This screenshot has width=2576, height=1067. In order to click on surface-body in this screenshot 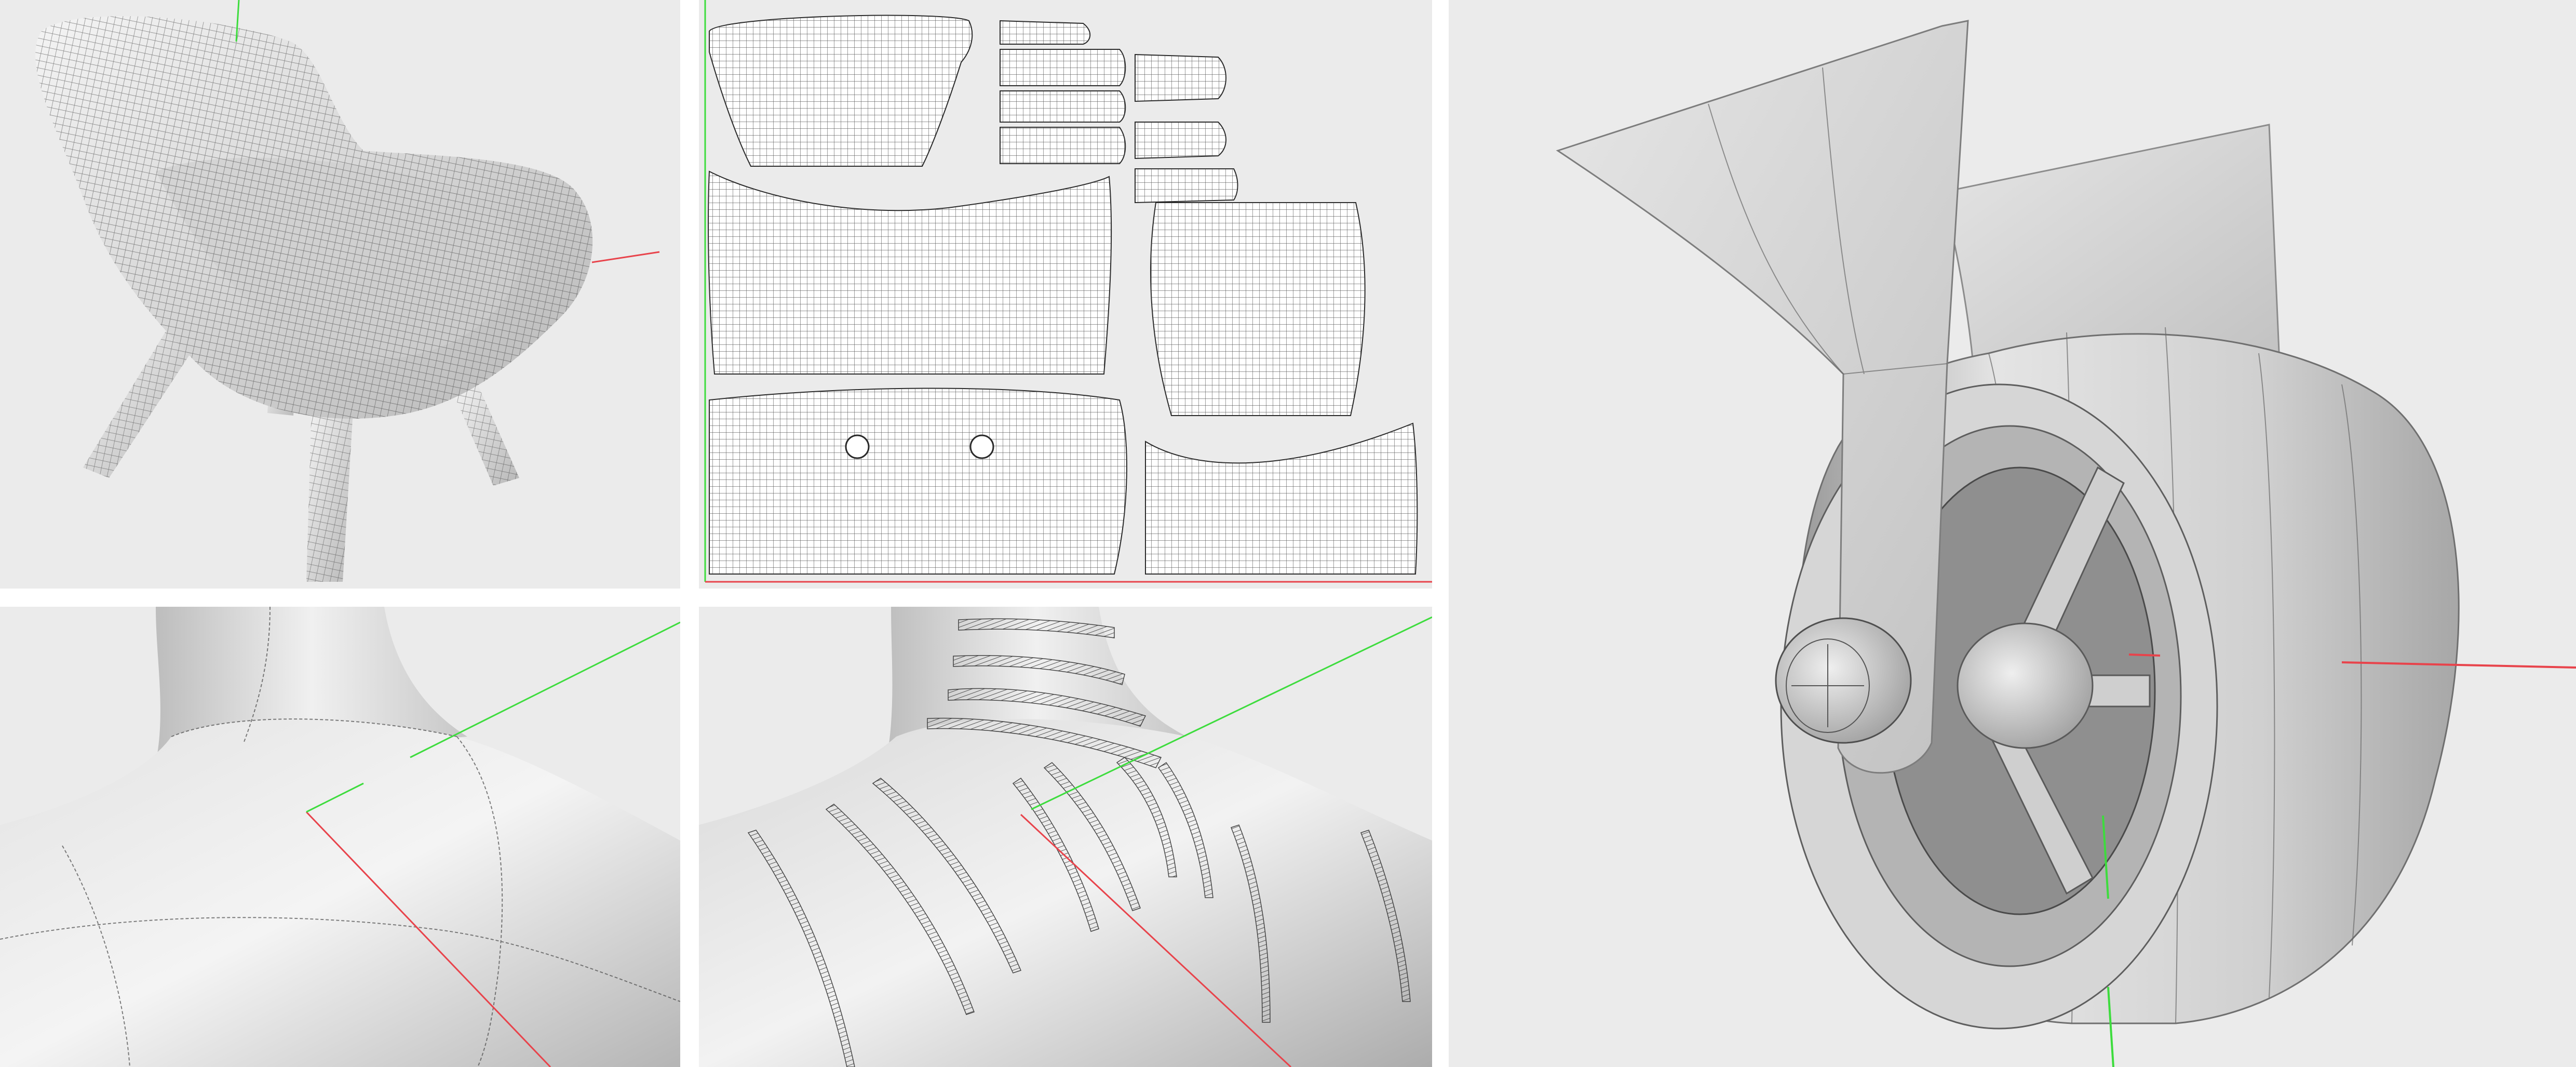, I will do `click(340, 893)`.